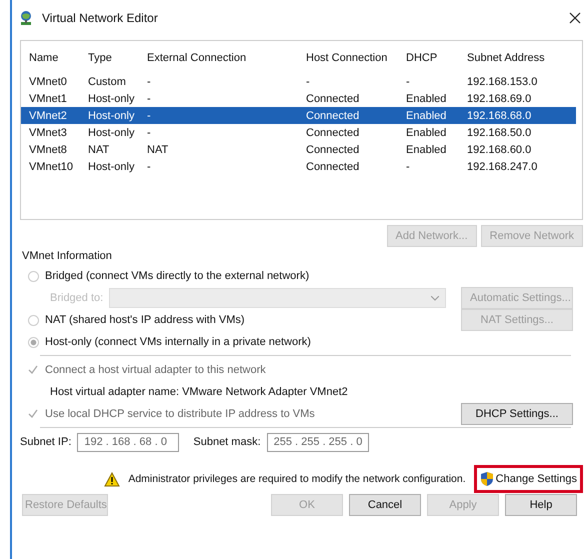  I want to click on warning-icon, so click(112, 479).